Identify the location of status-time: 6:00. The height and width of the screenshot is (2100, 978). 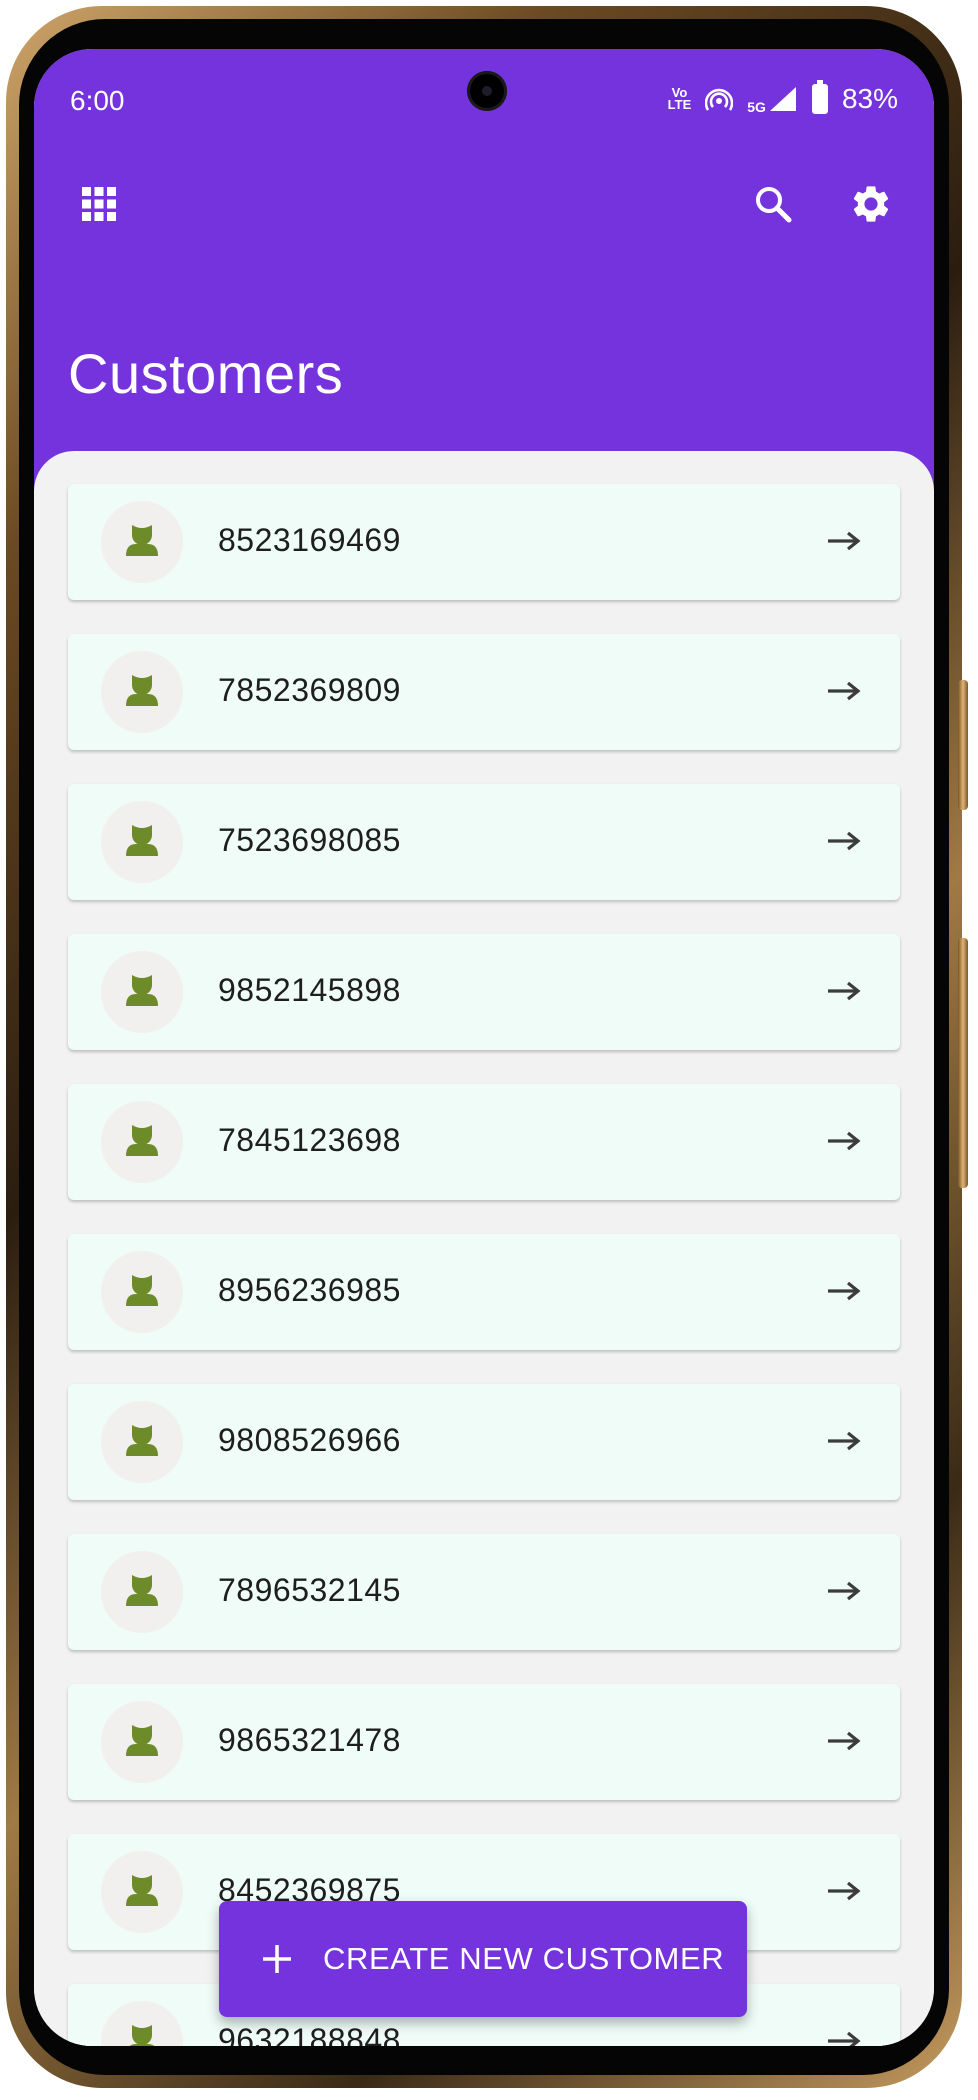
(97, 100).